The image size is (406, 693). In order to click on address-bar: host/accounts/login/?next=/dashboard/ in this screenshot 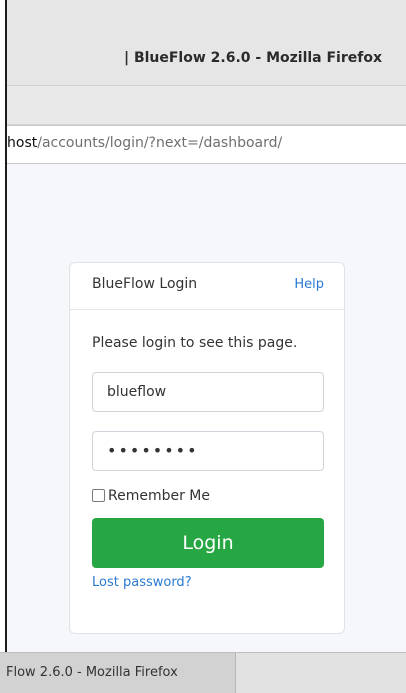, I will do `click(206, 144)`.